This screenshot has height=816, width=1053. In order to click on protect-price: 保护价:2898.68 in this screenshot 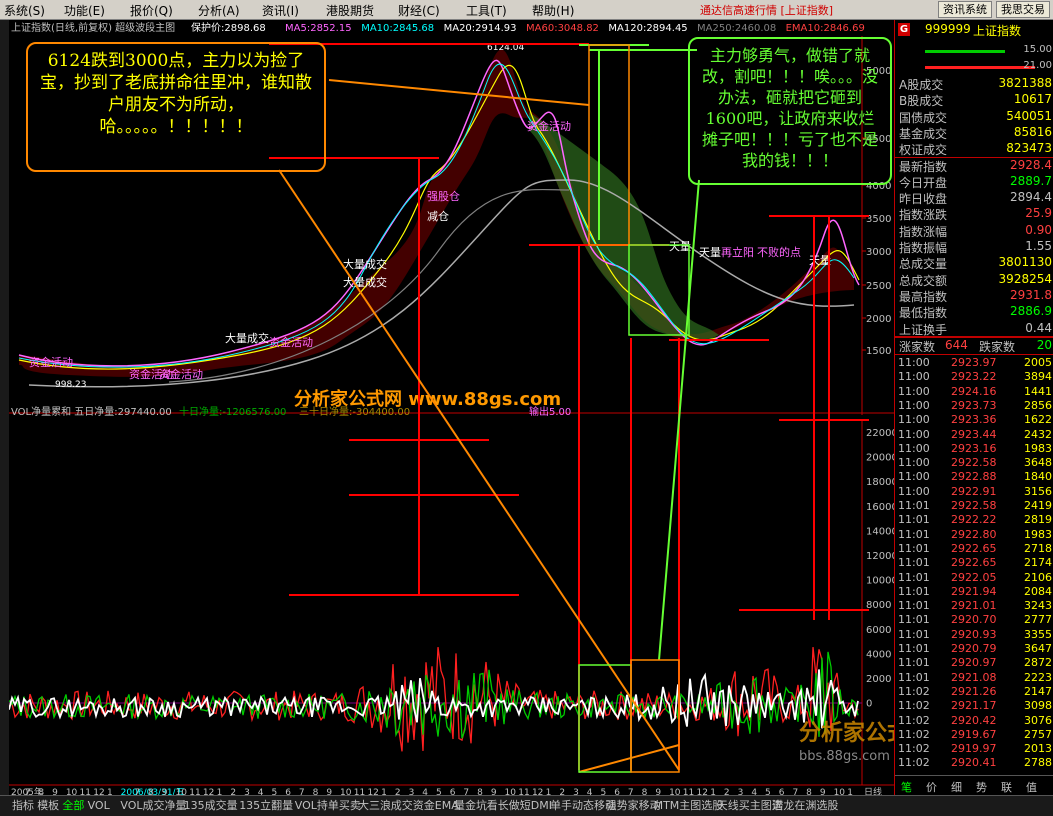, I will do `click(228, 27)`.